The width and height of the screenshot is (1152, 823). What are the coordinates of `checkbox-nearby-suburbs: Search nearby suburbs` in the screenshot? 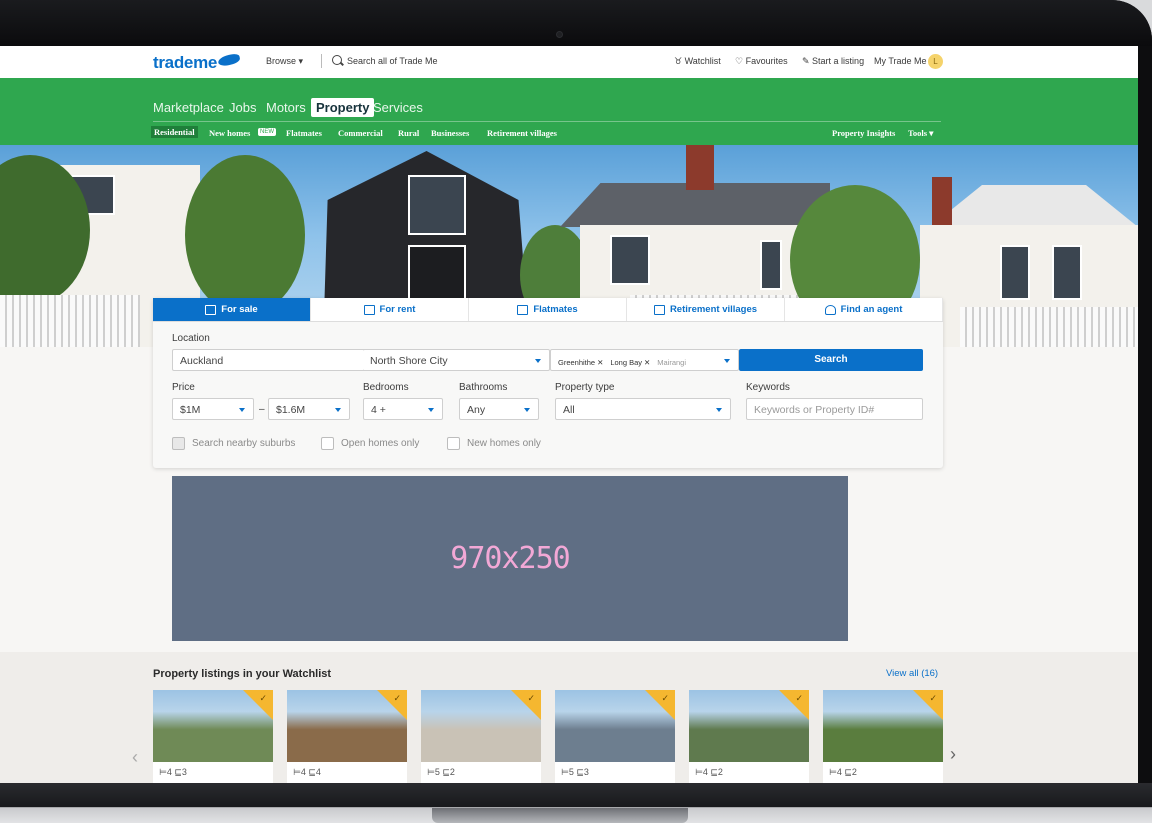 It's located at (233, 443).